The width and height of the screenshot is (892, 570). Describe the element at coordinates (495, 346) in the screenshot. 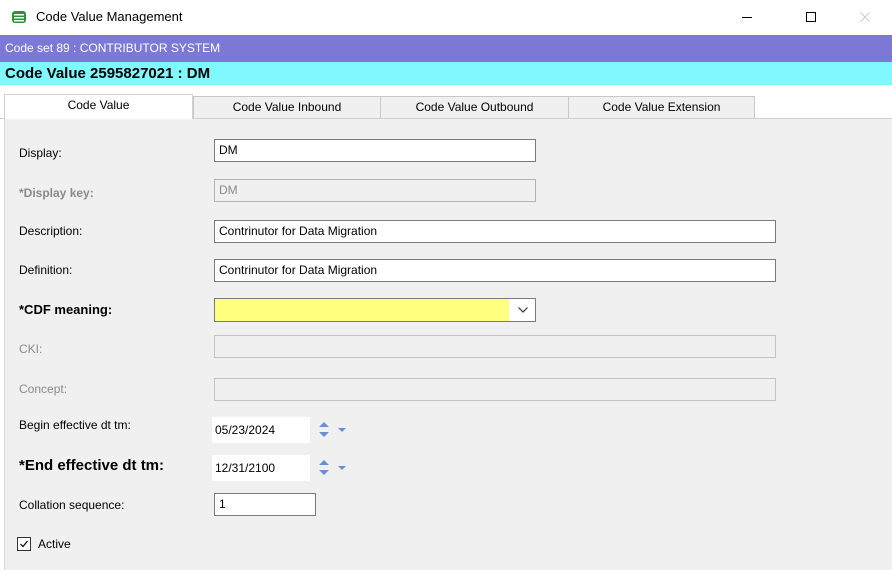

I see `cki-input` at that location.